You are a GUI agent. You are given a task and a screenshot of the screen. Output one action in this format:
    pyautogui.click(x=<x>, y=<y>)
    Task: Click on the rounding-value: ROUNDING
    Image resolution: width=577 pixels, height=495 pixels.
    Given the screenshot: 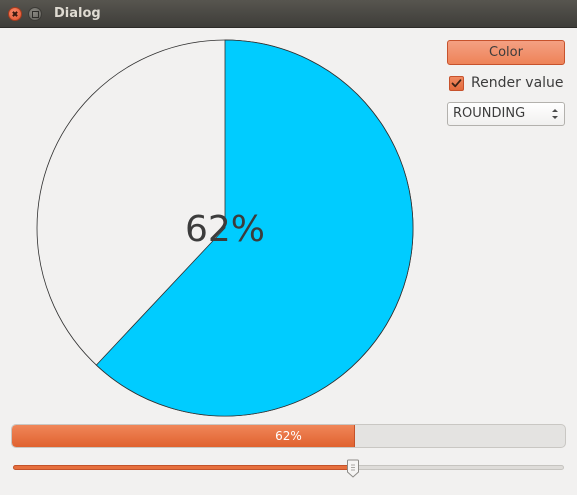 What is the action you would take?
    pyautogui.click(x=489, y=113)
    